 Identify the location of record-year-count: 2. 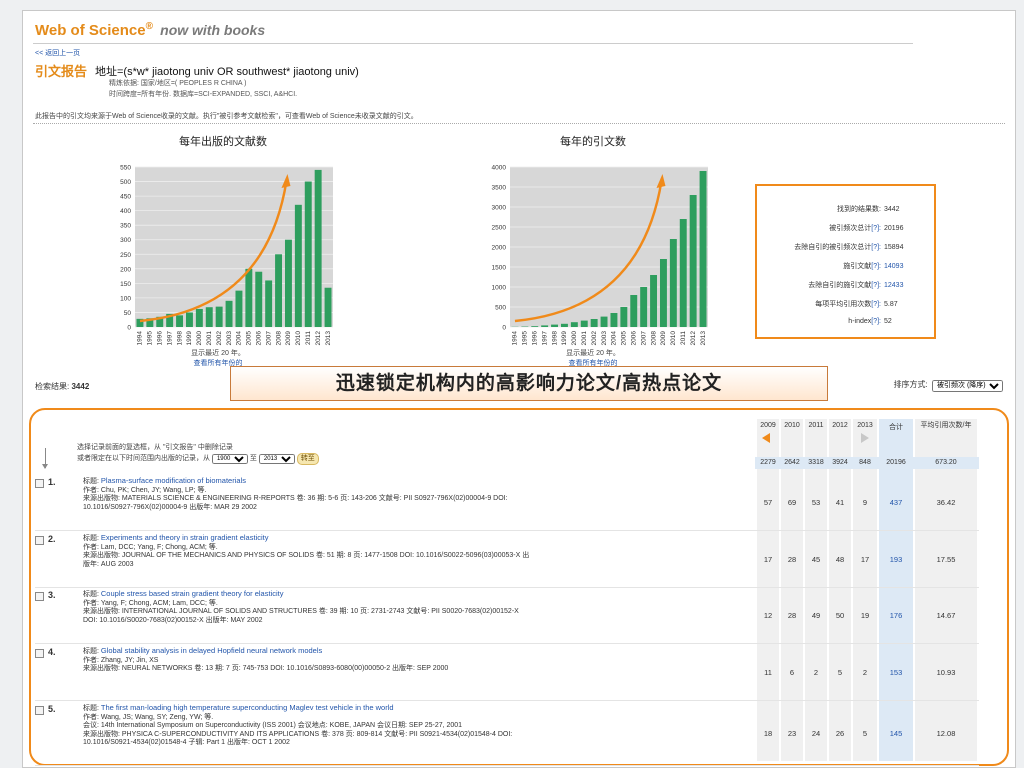
(865, 672).